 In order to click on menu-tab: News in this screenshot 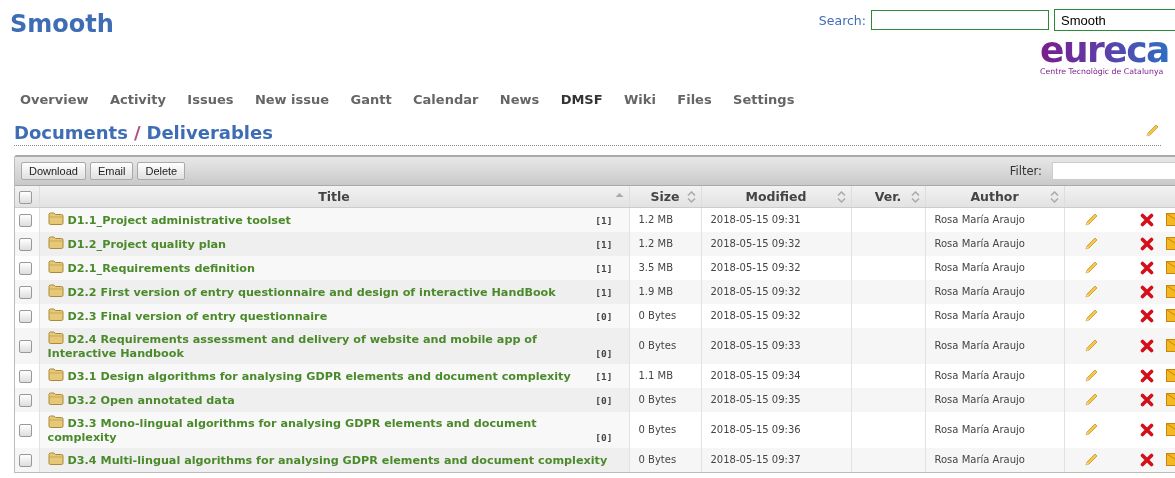, I will do `click(519, 99)`.